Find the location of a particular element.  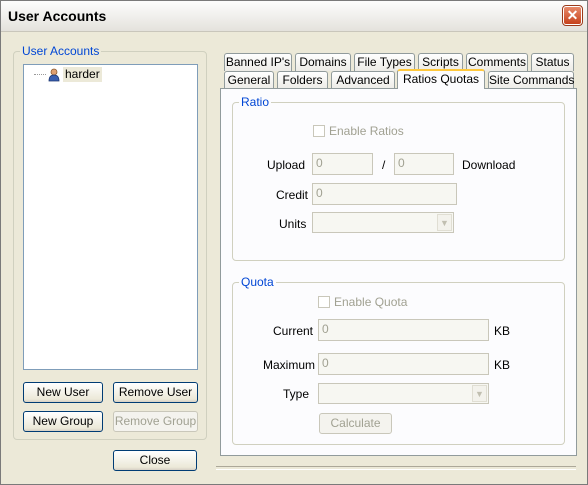

quota-legend: Quota is located at coordinates (257, 282).